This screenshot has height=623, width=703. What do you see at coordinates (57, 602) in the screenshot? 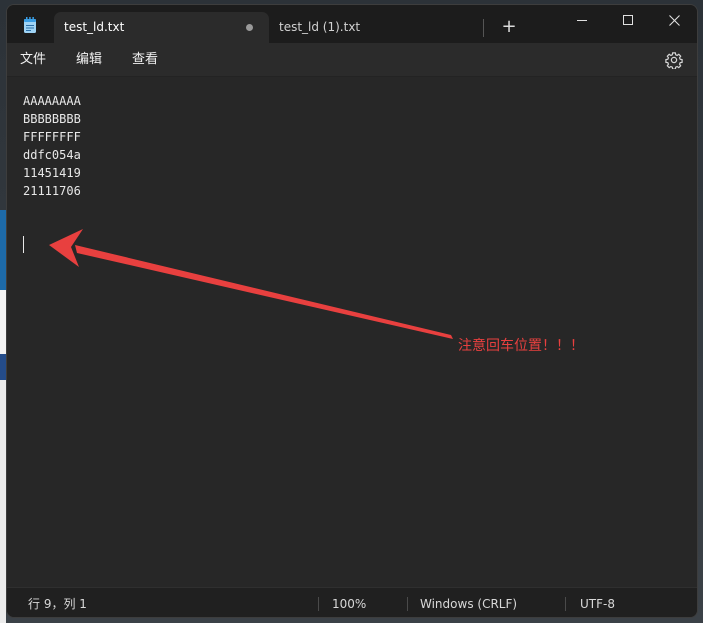
I see `cursor-position: 行 9，列 1` at bounding box center [57, 602].